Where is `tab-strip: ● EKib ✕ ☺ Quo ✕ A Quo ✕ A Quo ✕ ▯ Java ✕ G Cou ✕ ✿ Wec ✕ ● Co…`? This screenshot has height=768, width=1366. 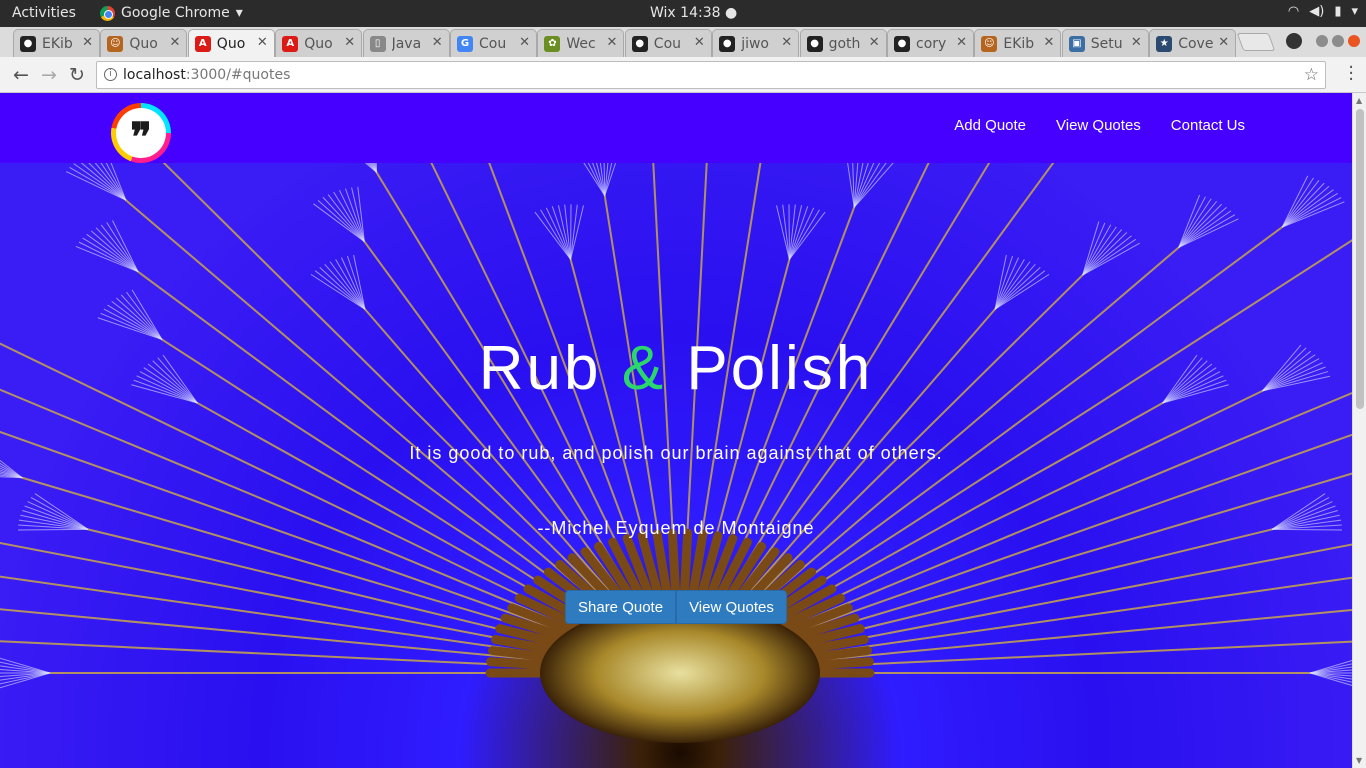
tab-strip: ● EKib ✕ ☺ Quo ✕ A Quo ✕ A Quo ✕ ▯ Java ✕ G Cou ✕ ✿ Wec ✕ ● Co… is located at coordinates (683, 42).